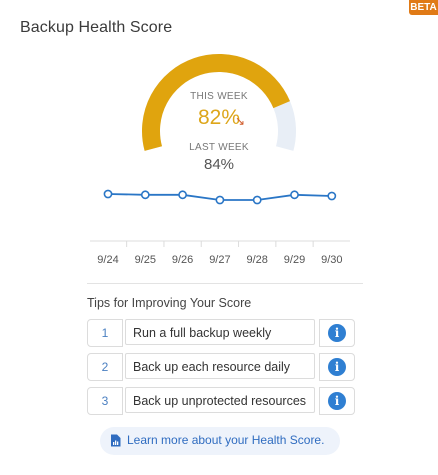 This screenshot has height=475, width=438. Describe the element at coordinates (219, 260) in the screenshot. I see `x-tick-label: 9/27` at that location.